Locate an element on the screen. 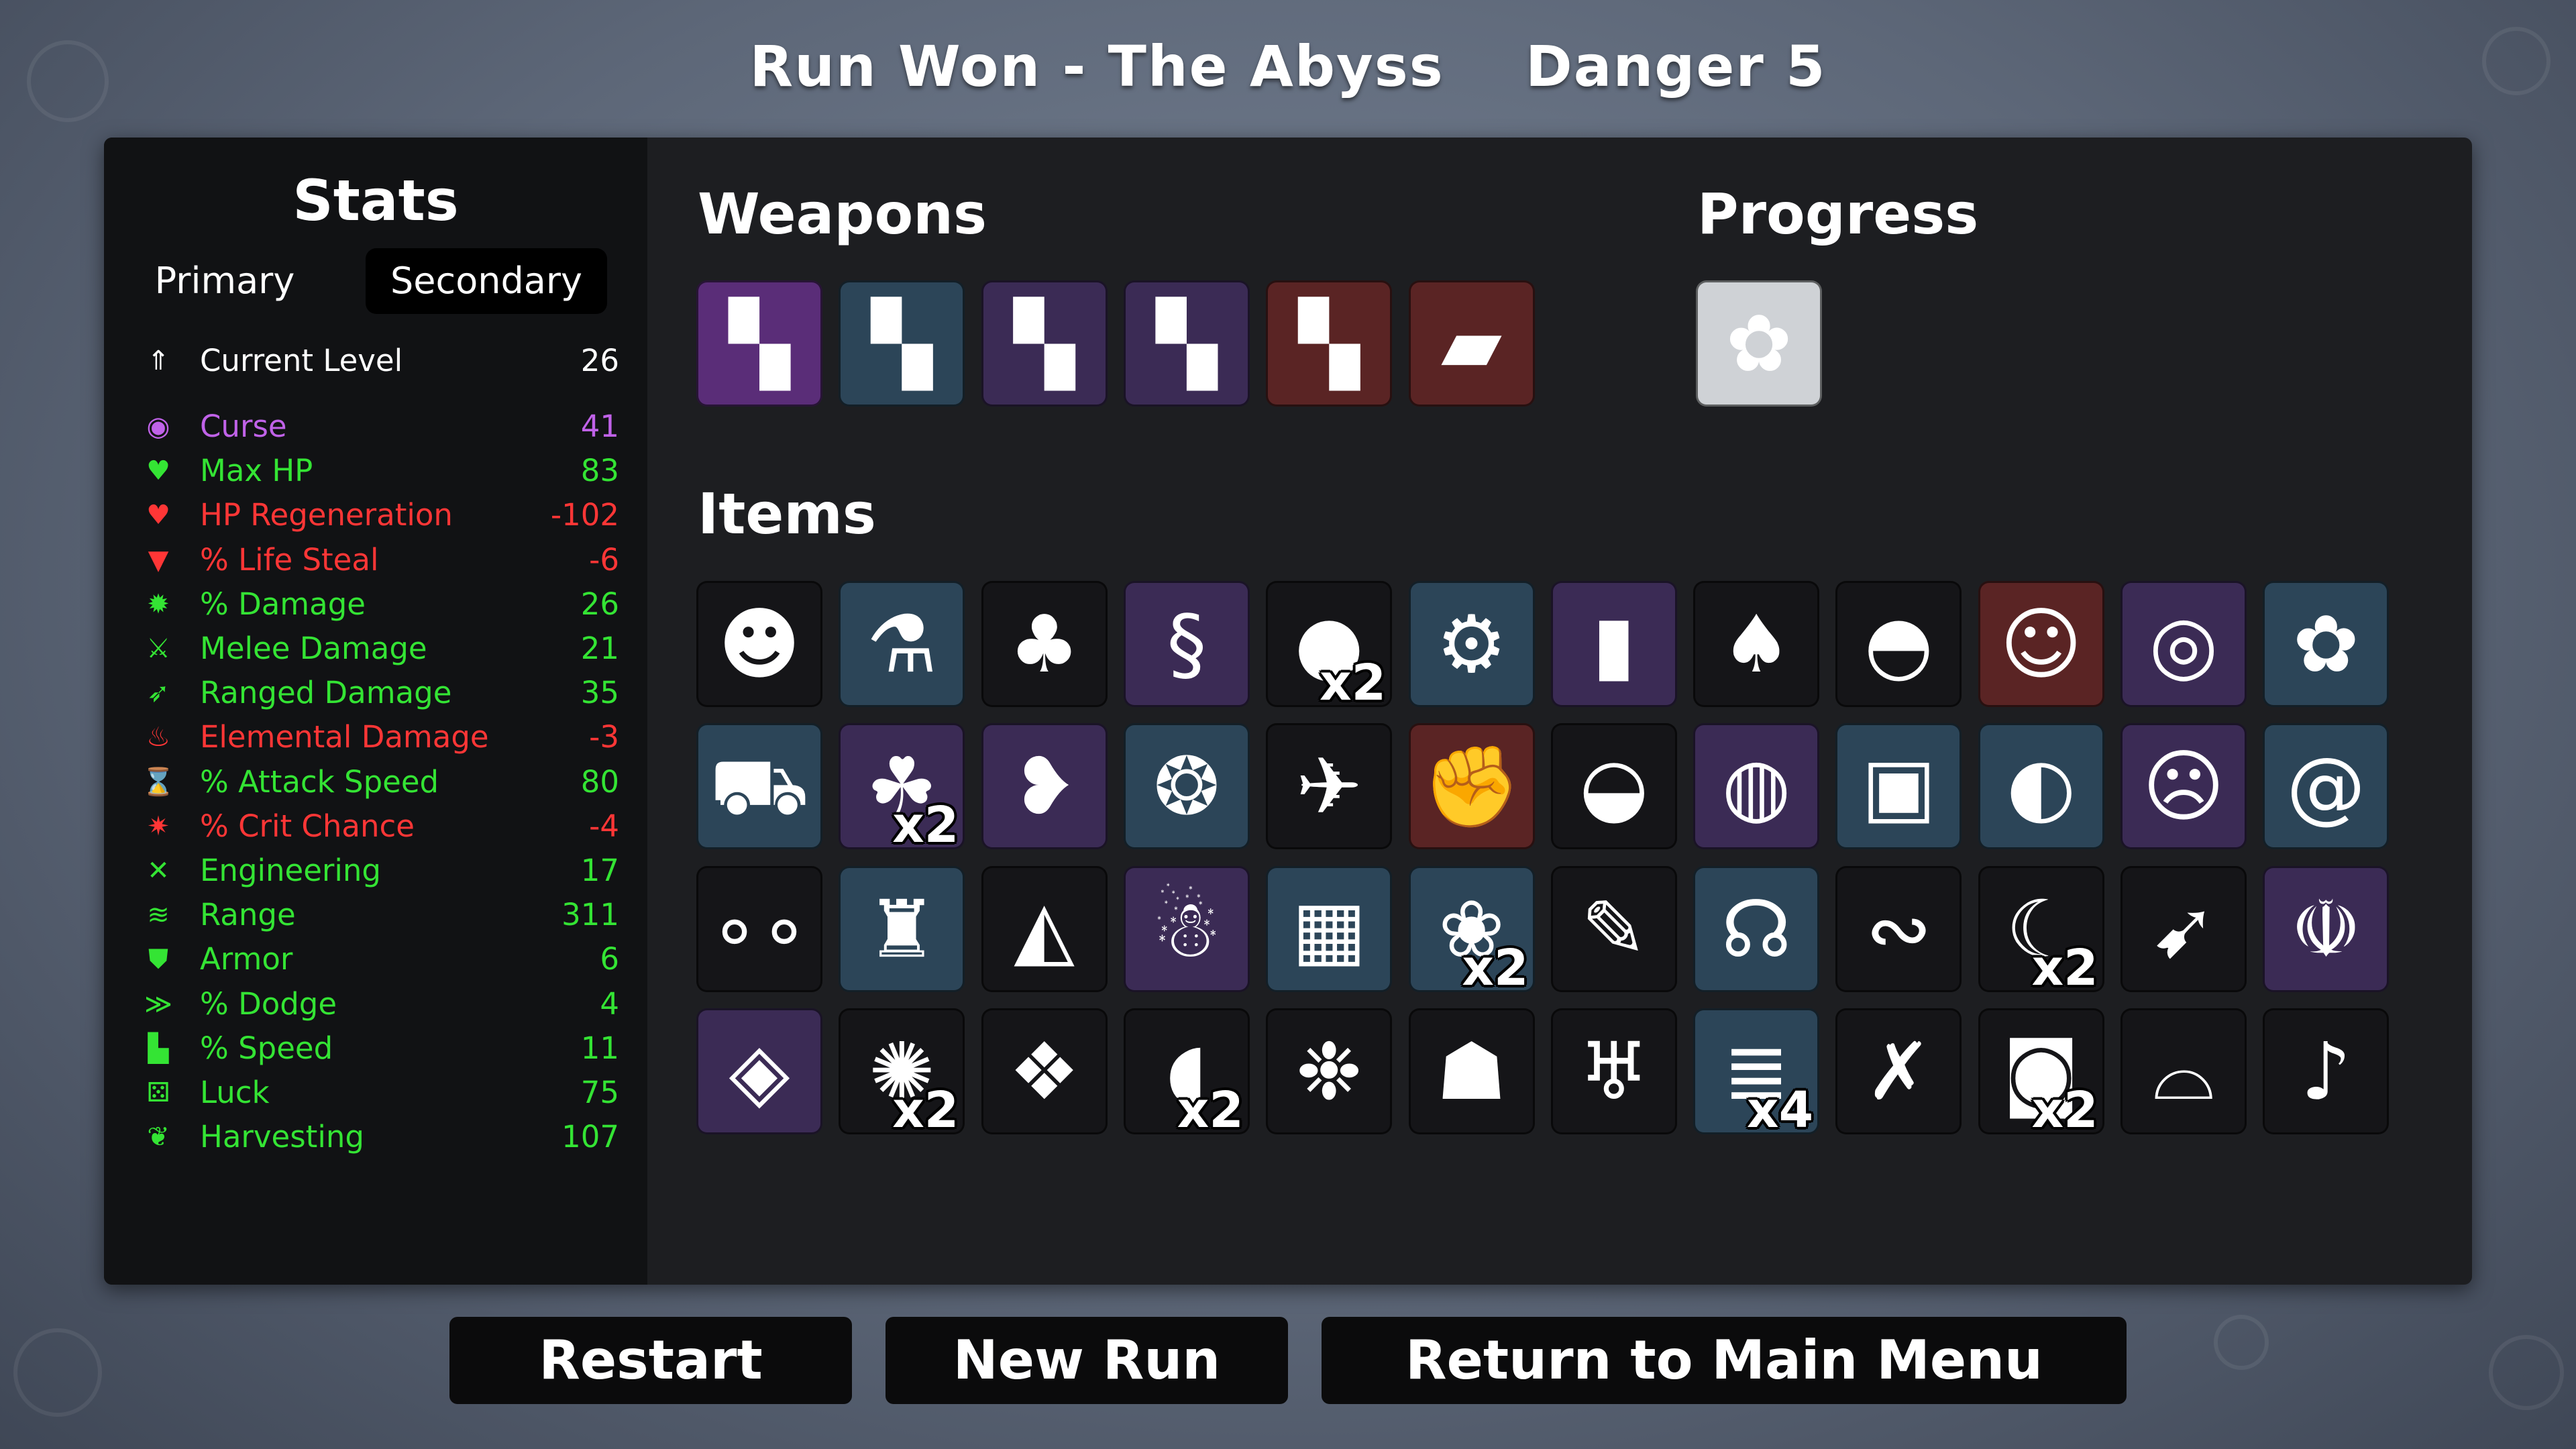 The height and width of the screenshot is (1449, 2576). range-signal-icon: ≋ is located at coordinates (158, 915).